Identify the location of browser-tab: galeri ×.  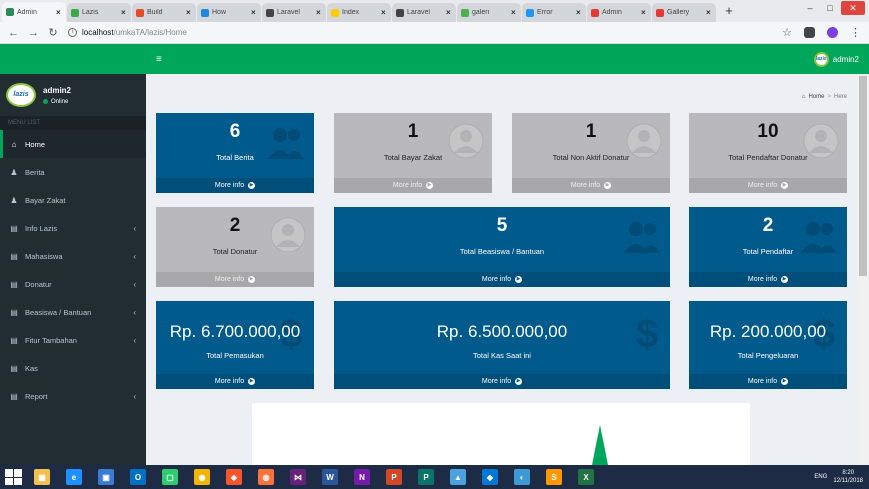
(489, 12).